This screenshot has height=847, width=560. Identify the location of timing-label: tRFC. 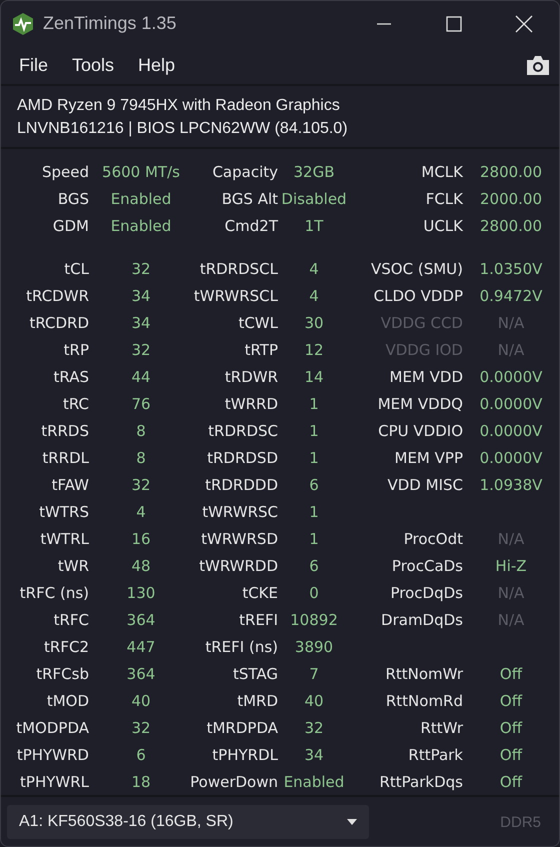
(71, 619).